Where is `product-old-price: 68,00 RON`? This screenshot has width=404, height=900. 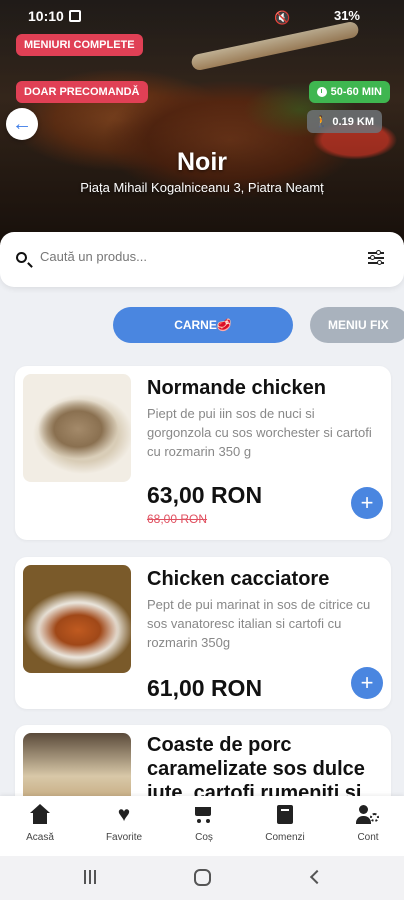 product-old-price: 68,00 RON is located at coordinates (177, 519).